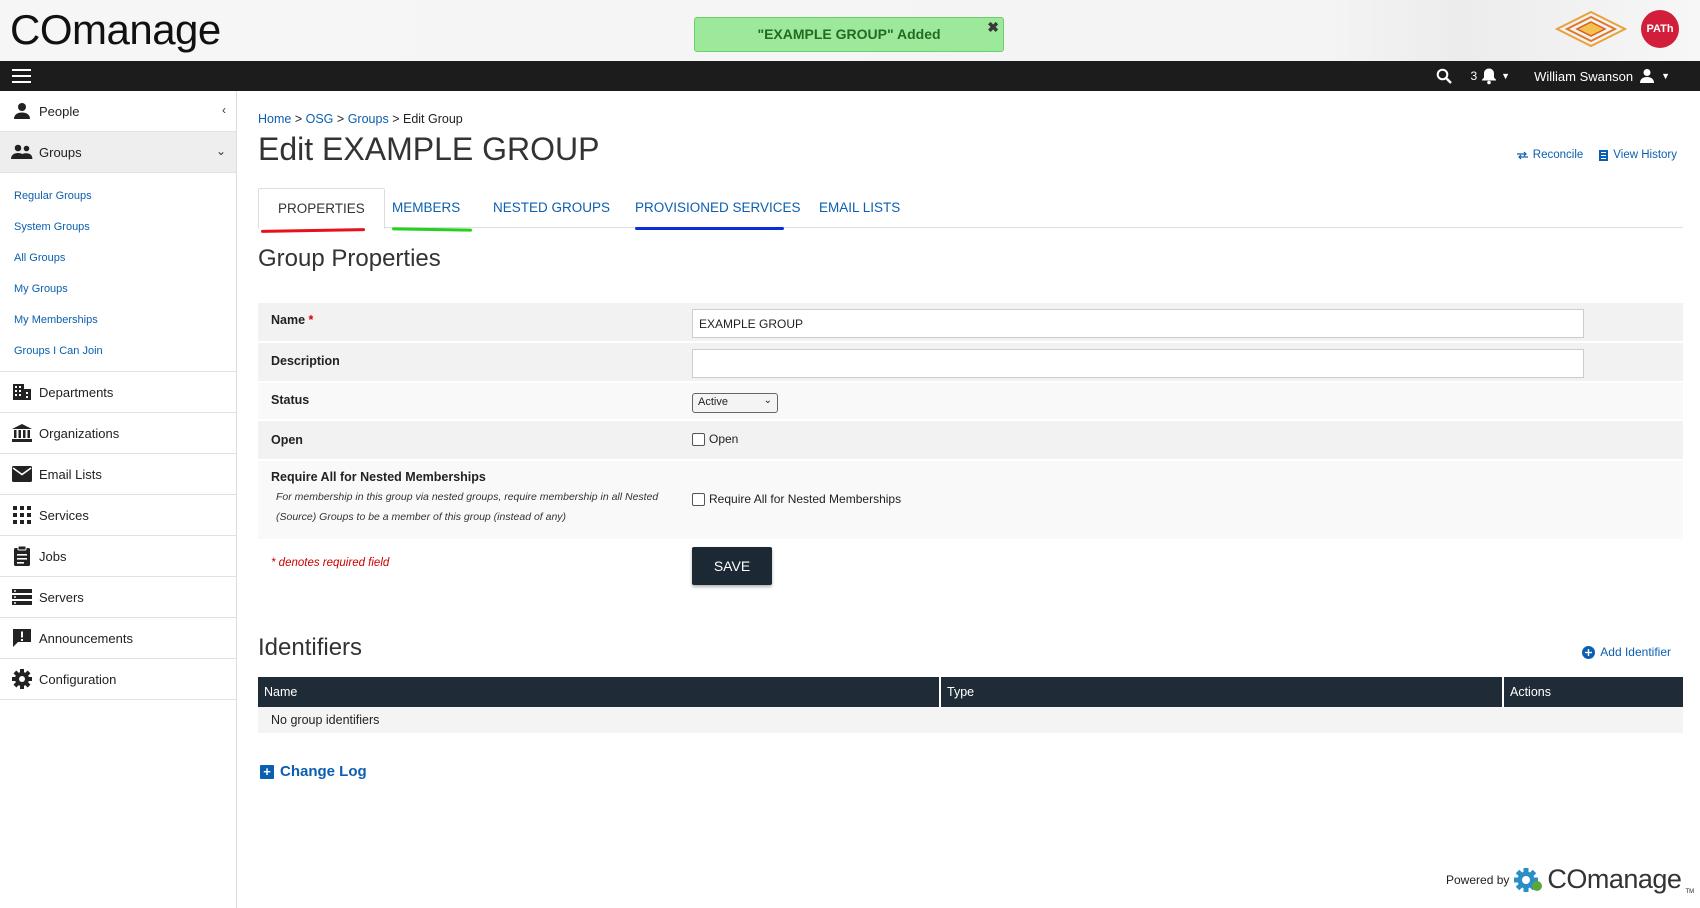  What do you see at coordinates (125, 258) in the screenshot?
I see `submenu-all-groups: All Groups` at bounding box center [125, 258].